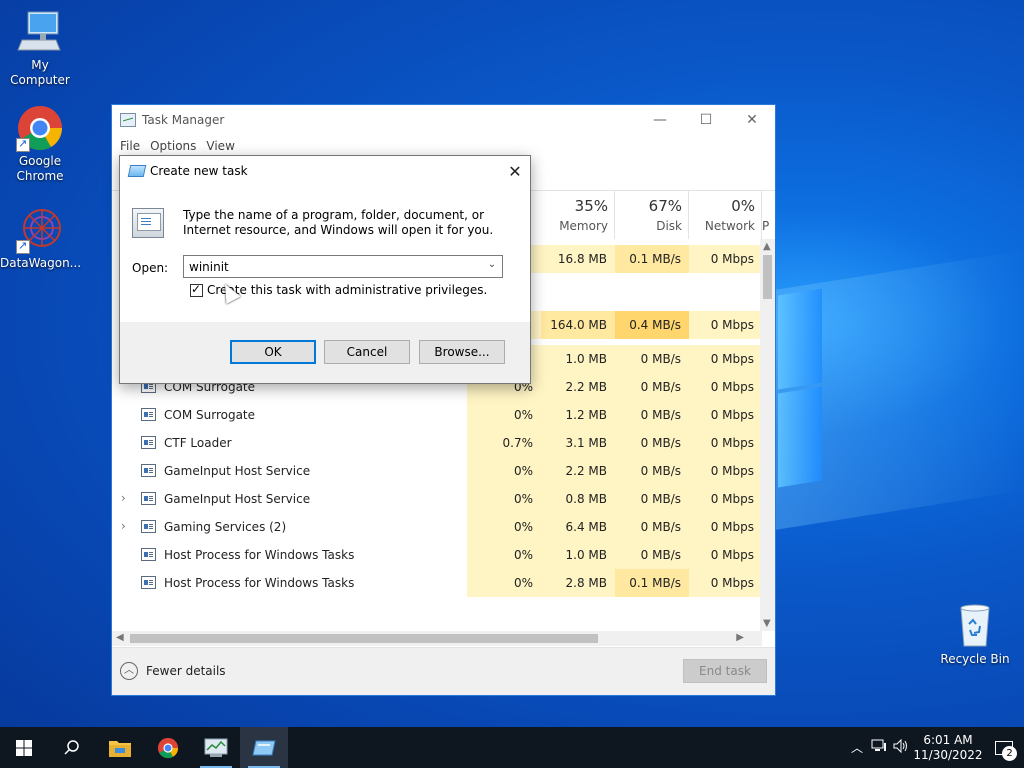 Image resolution: width=1024 pixels, height=768 pixels. What do you see at coordinates (259, 583) in the screenshot?
I see `process-name: Host Process for Windows Tasks` at bounding box center [259, 583].